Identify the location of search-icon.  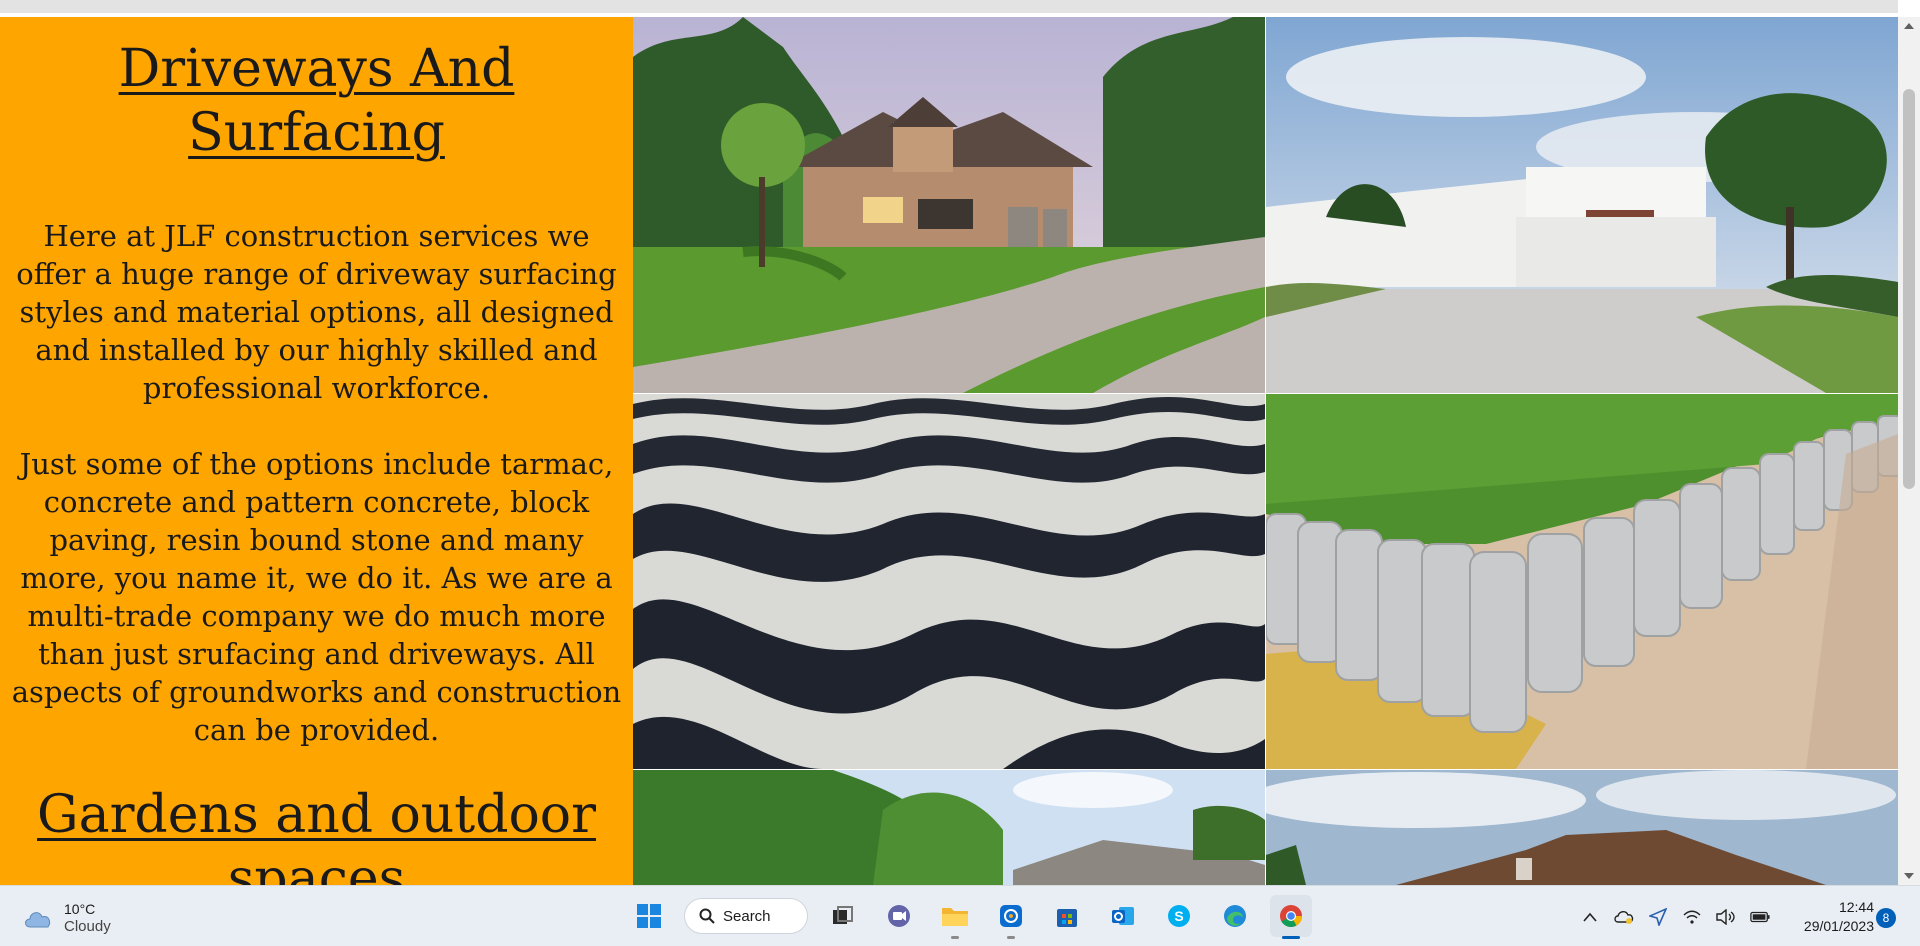
(707, 916).